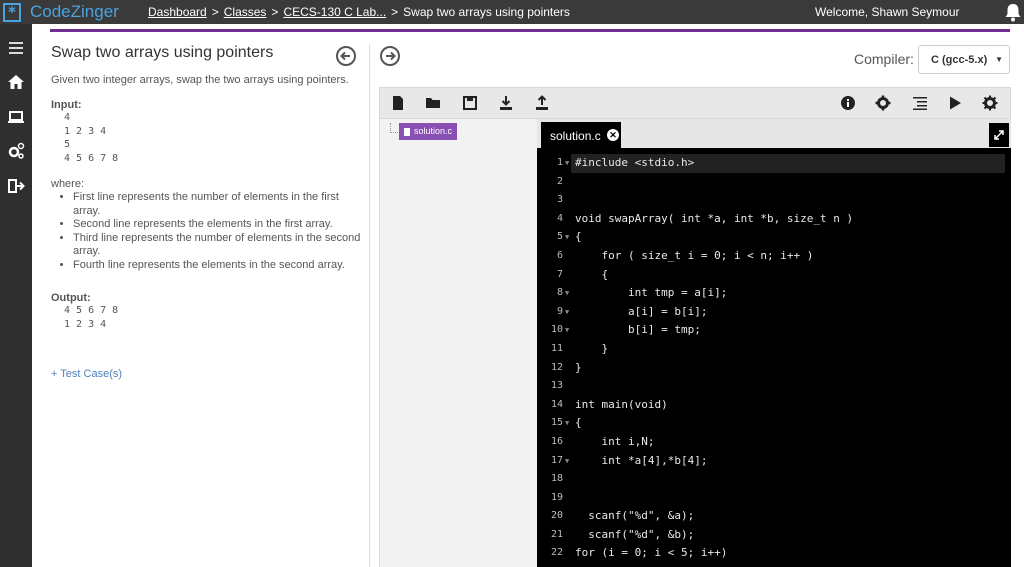 The width and height of the screenshot is (1024, 567). I want to click on line-number: 5, so click(559, 237).